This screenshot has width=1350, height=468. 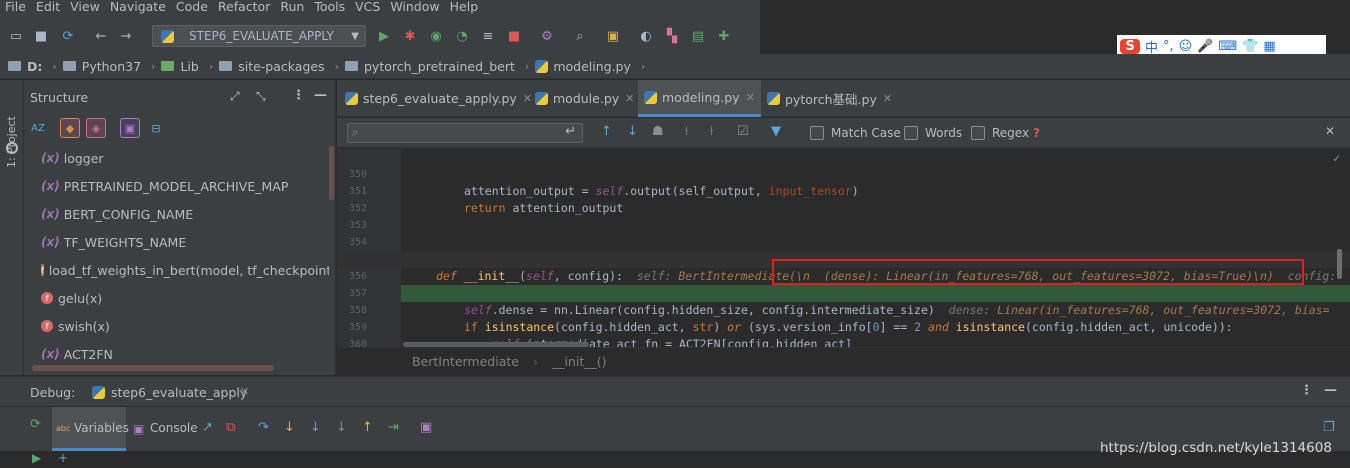 I want to click on stop-icon: ■, so click(x=514, y=36).